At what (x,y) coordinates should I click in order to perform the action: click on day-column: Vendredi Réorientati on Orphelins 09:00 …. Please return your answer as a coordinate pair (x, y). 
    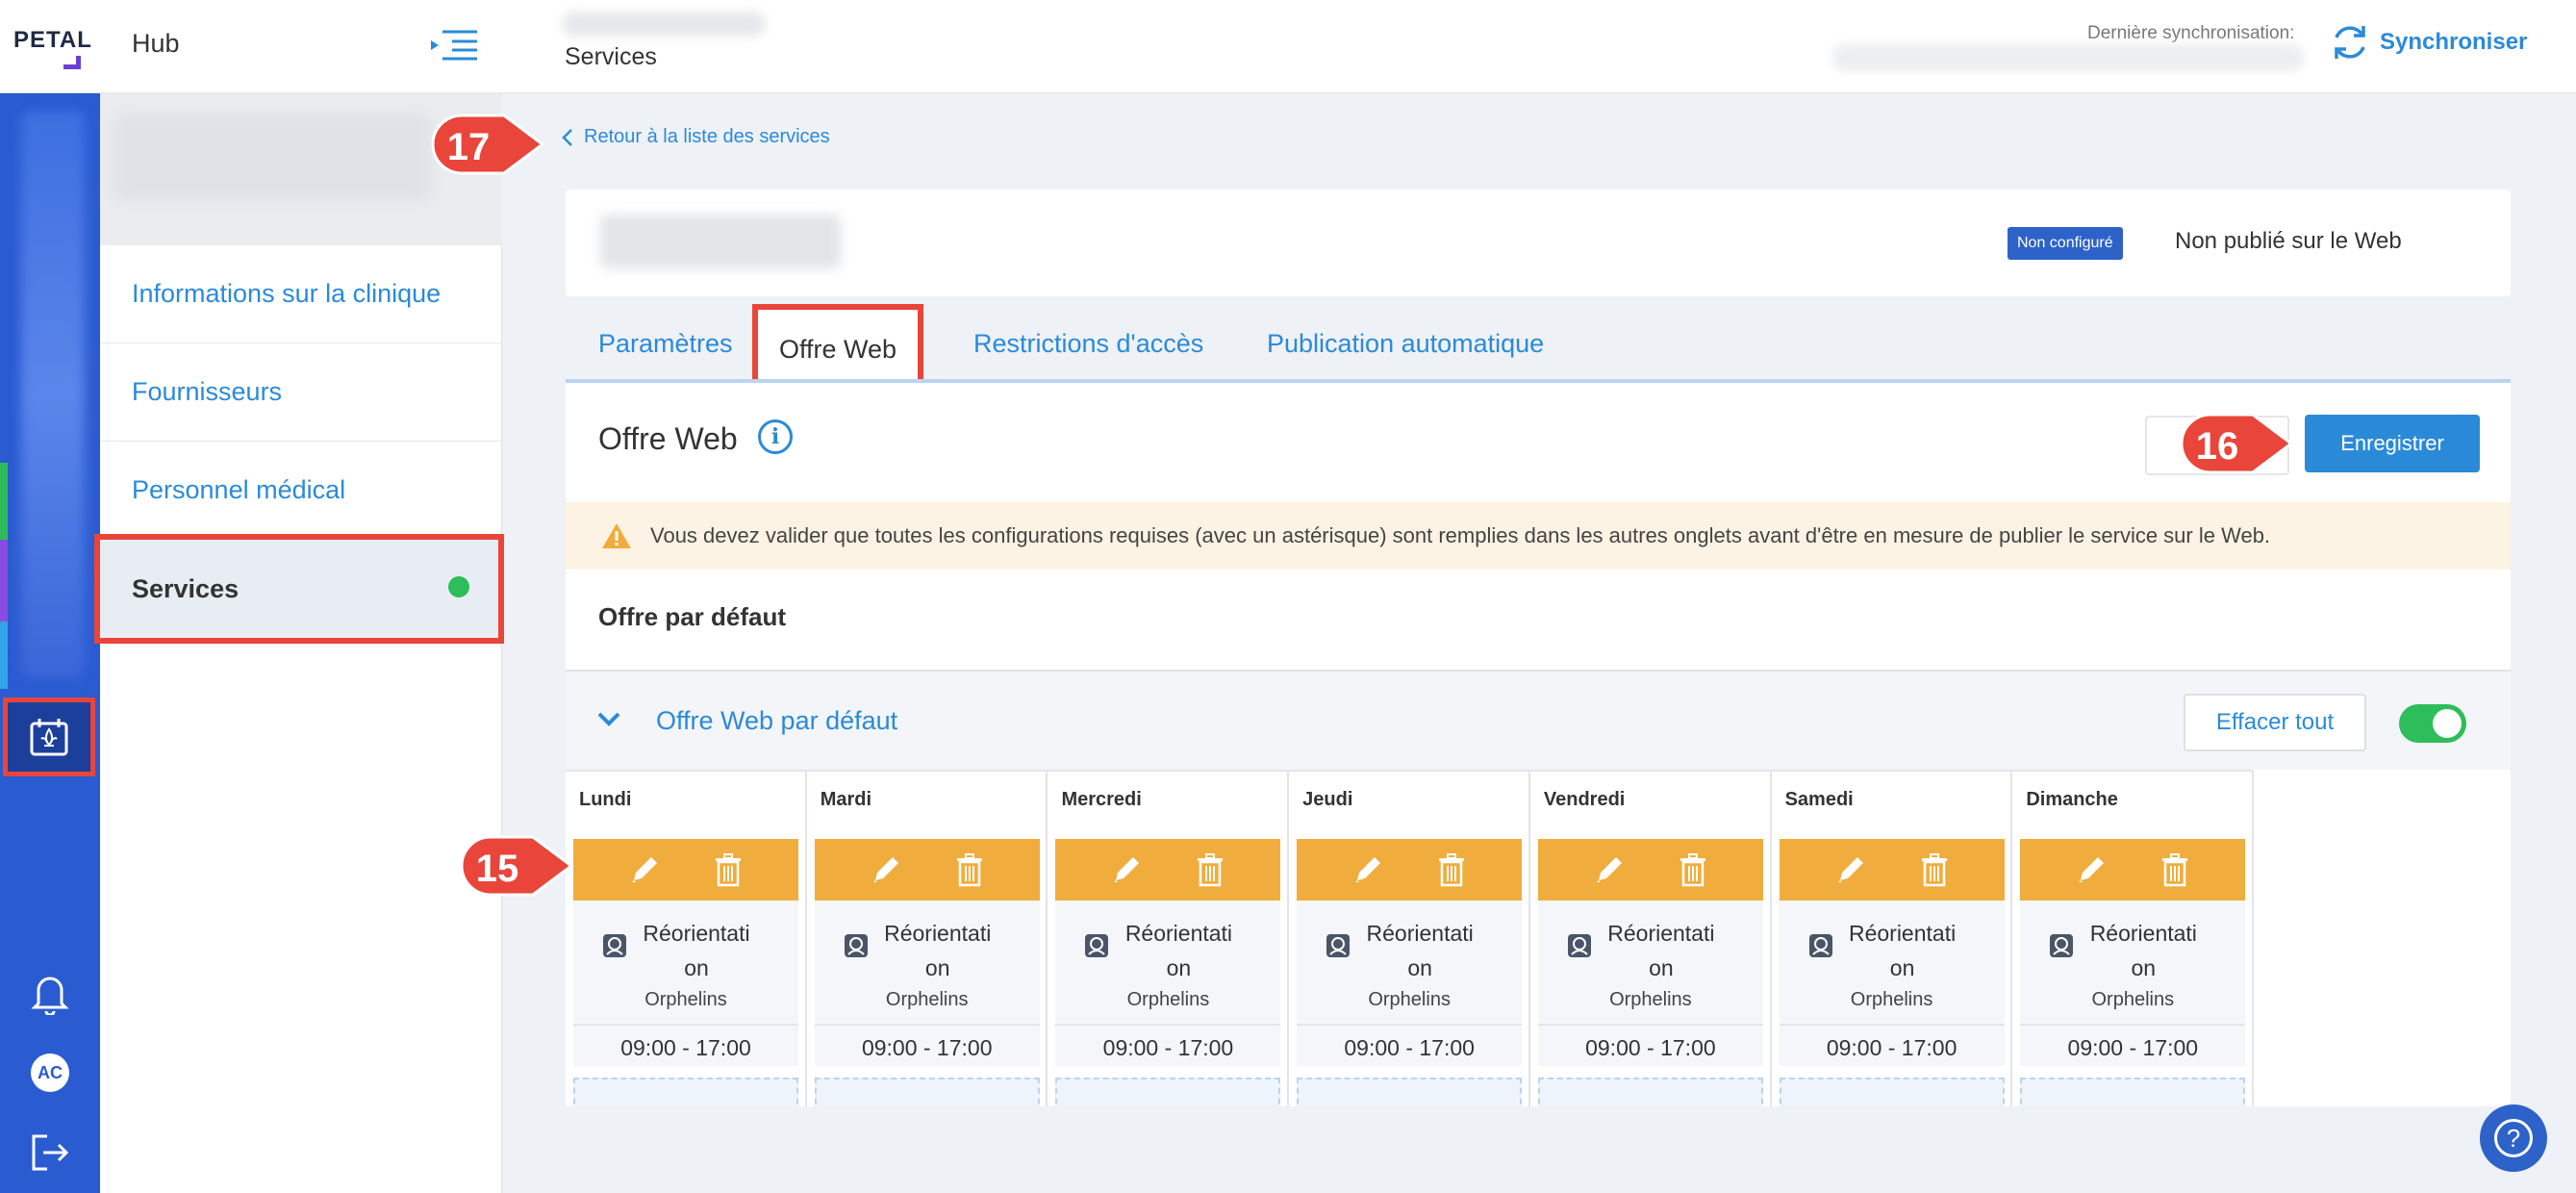
    Looking at the image, I should click on (1650, 938).